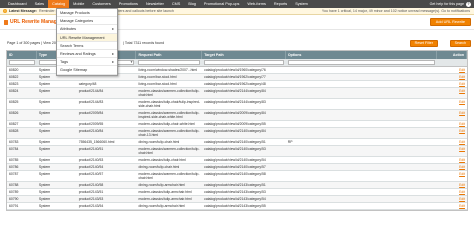 This screenshot has width=474, height=245. I want to click on col-options: Options, so click(362, 55).